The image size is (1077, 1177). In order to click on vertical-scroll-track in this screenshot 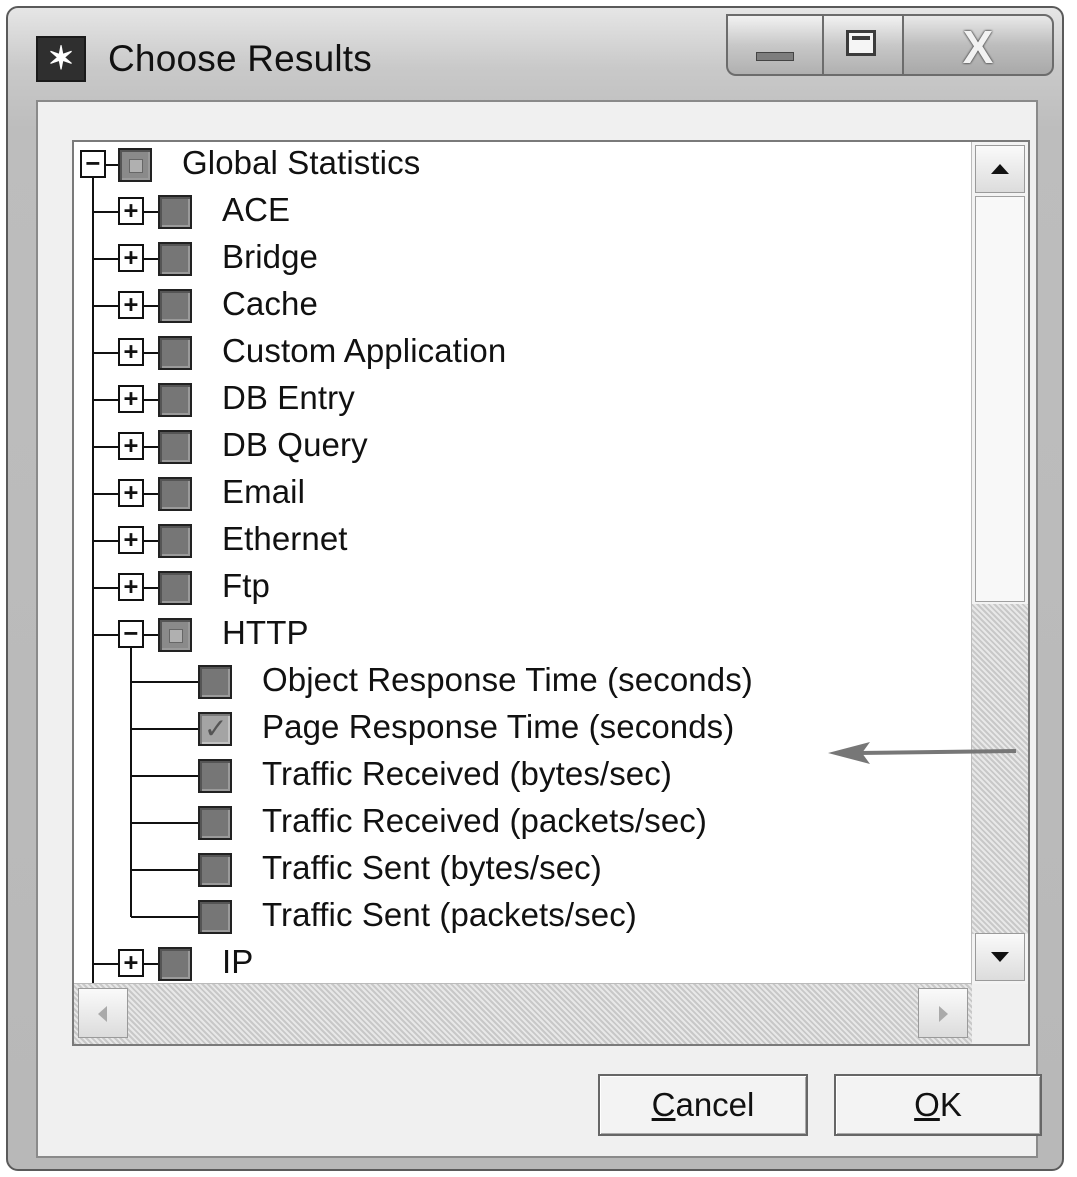, I will do `click(1000, 769)`.